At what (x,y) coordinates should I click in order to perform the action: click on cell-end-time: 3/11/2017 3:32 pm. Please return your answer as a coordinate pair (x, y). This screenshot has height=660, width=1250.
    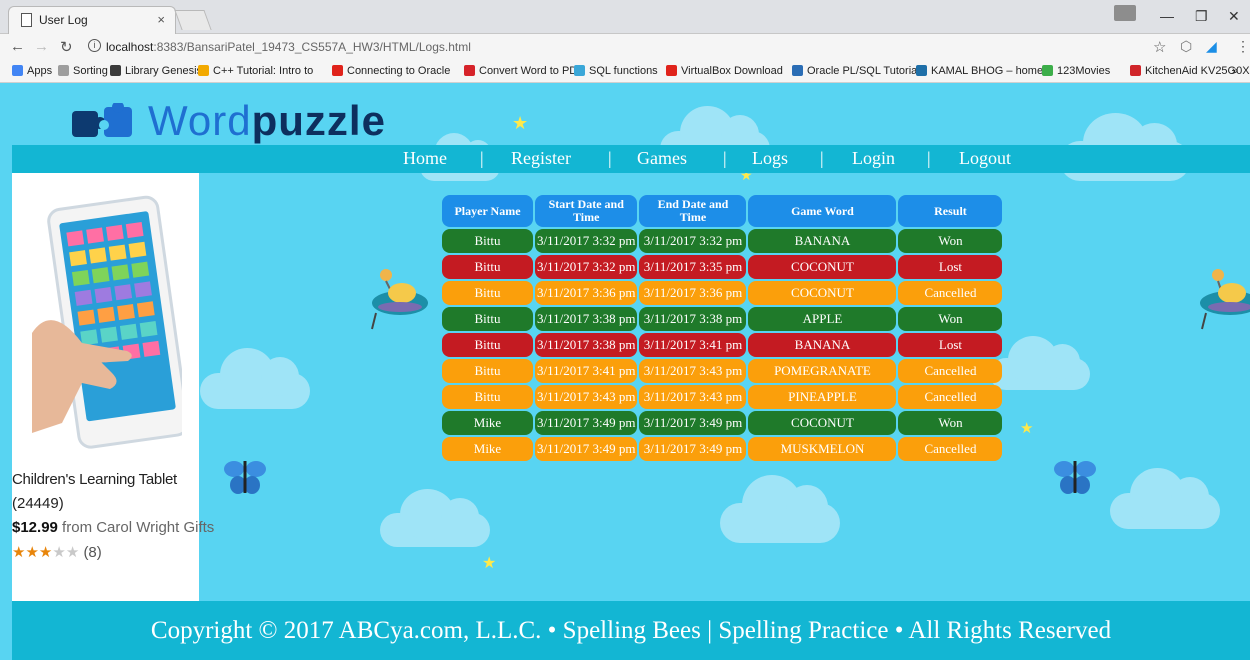
    Looking at the image, I should click on (693, 241).